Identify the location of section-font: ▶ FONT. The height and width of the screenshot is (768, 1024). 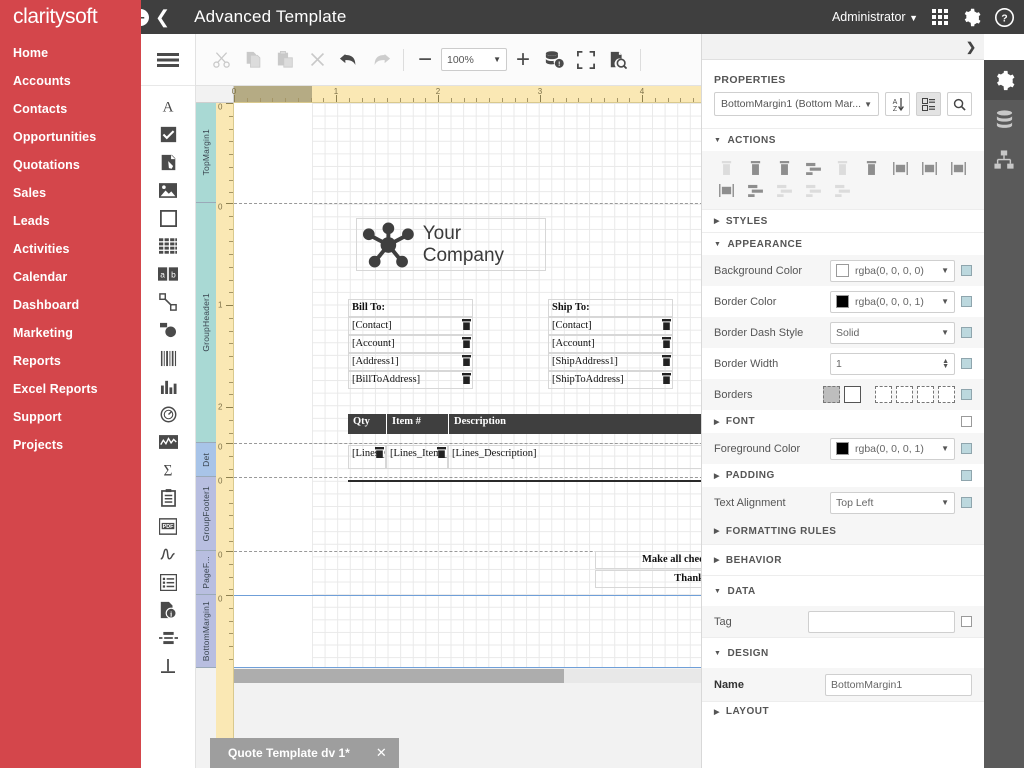
(843, 421).